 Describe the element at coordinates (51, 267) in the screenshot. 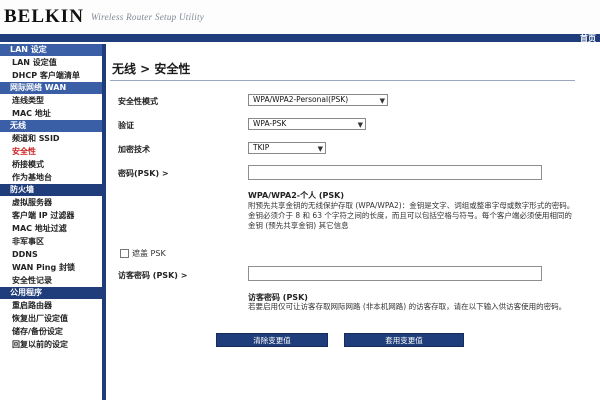

I see `sidebar-item-wan-ping-block: WAN Ping 封锁` at that location.